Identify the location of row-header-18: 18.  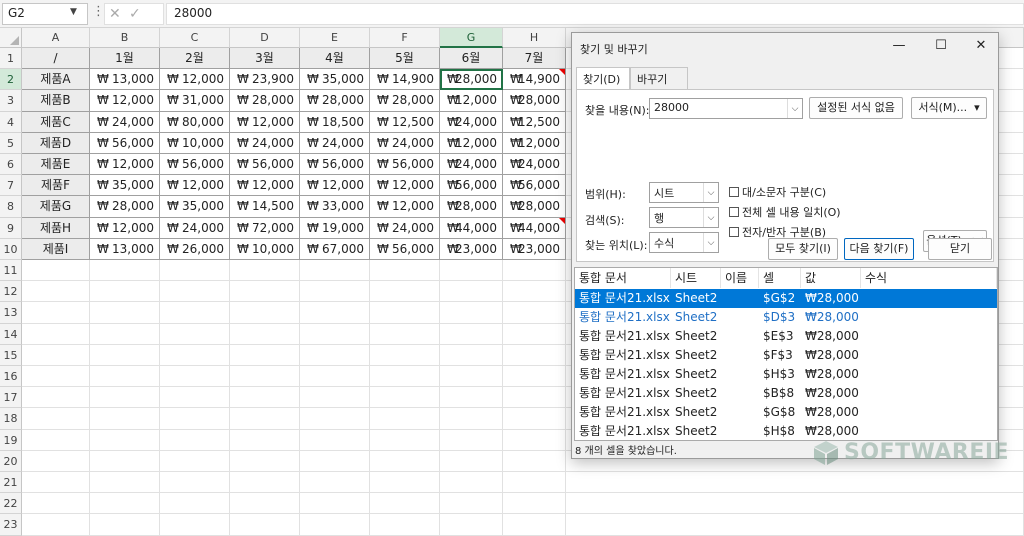
(11, 419).